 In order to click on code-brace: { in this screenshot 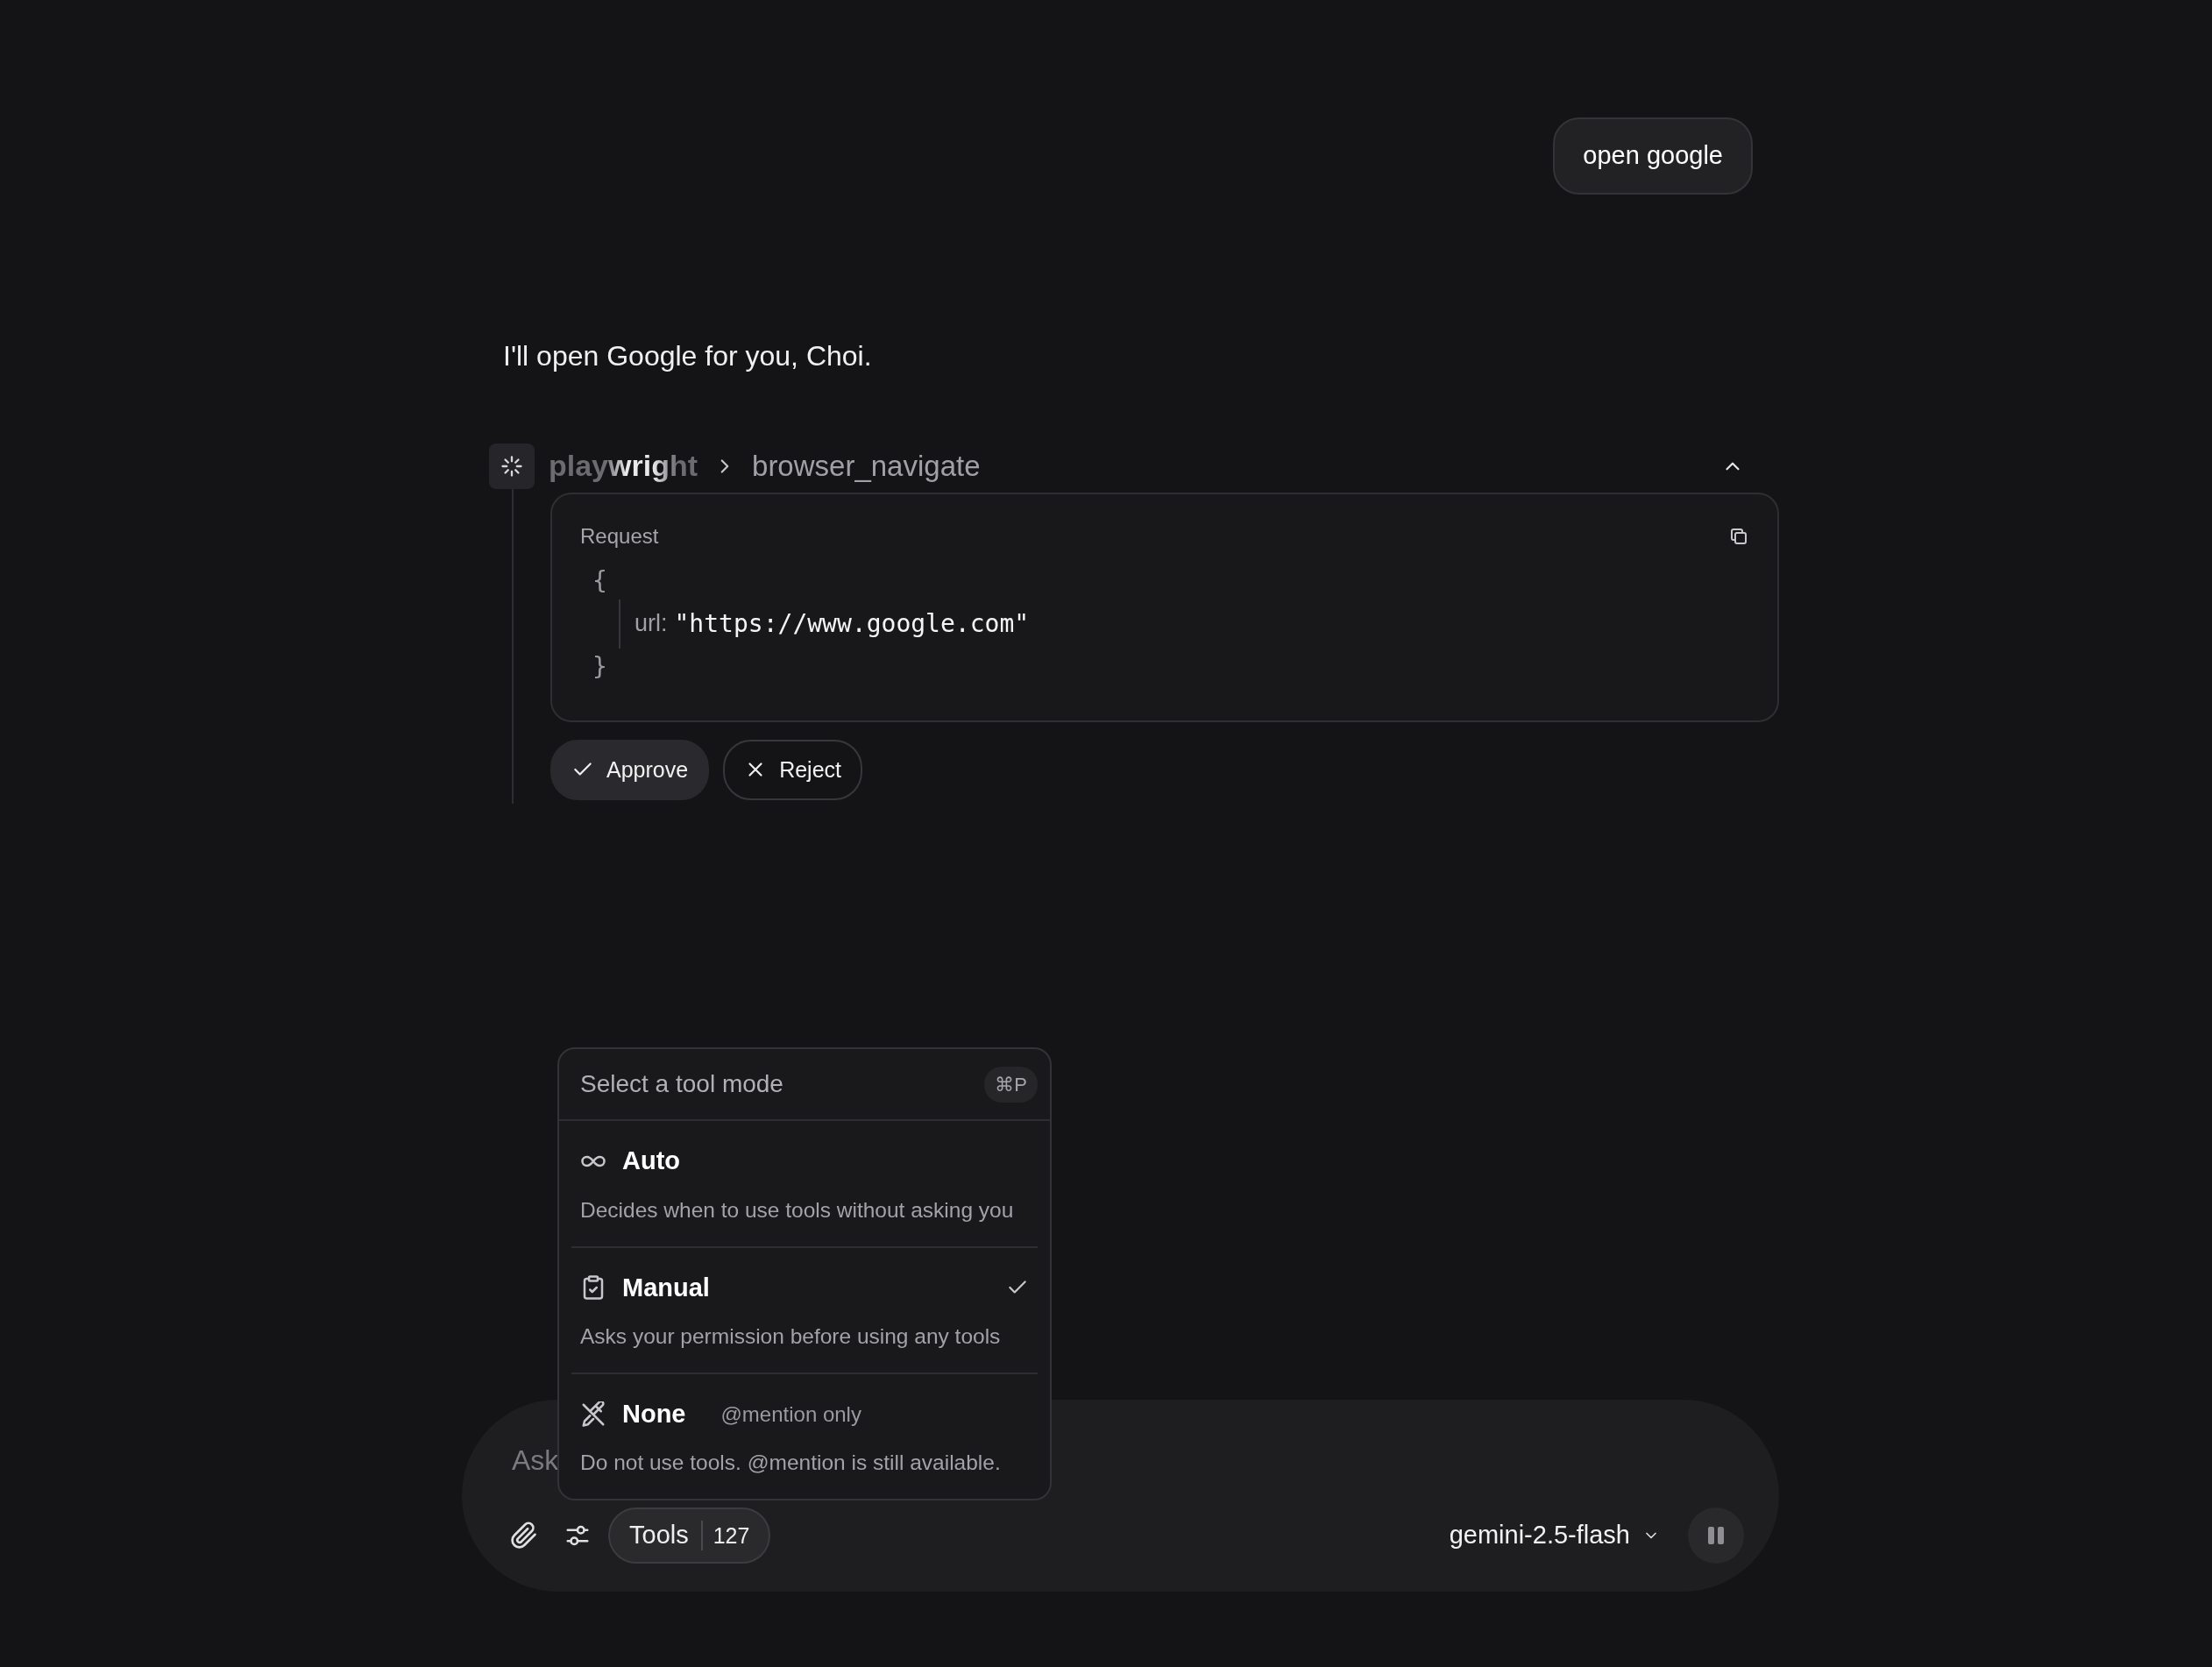, I will do `click(600, 580)`.